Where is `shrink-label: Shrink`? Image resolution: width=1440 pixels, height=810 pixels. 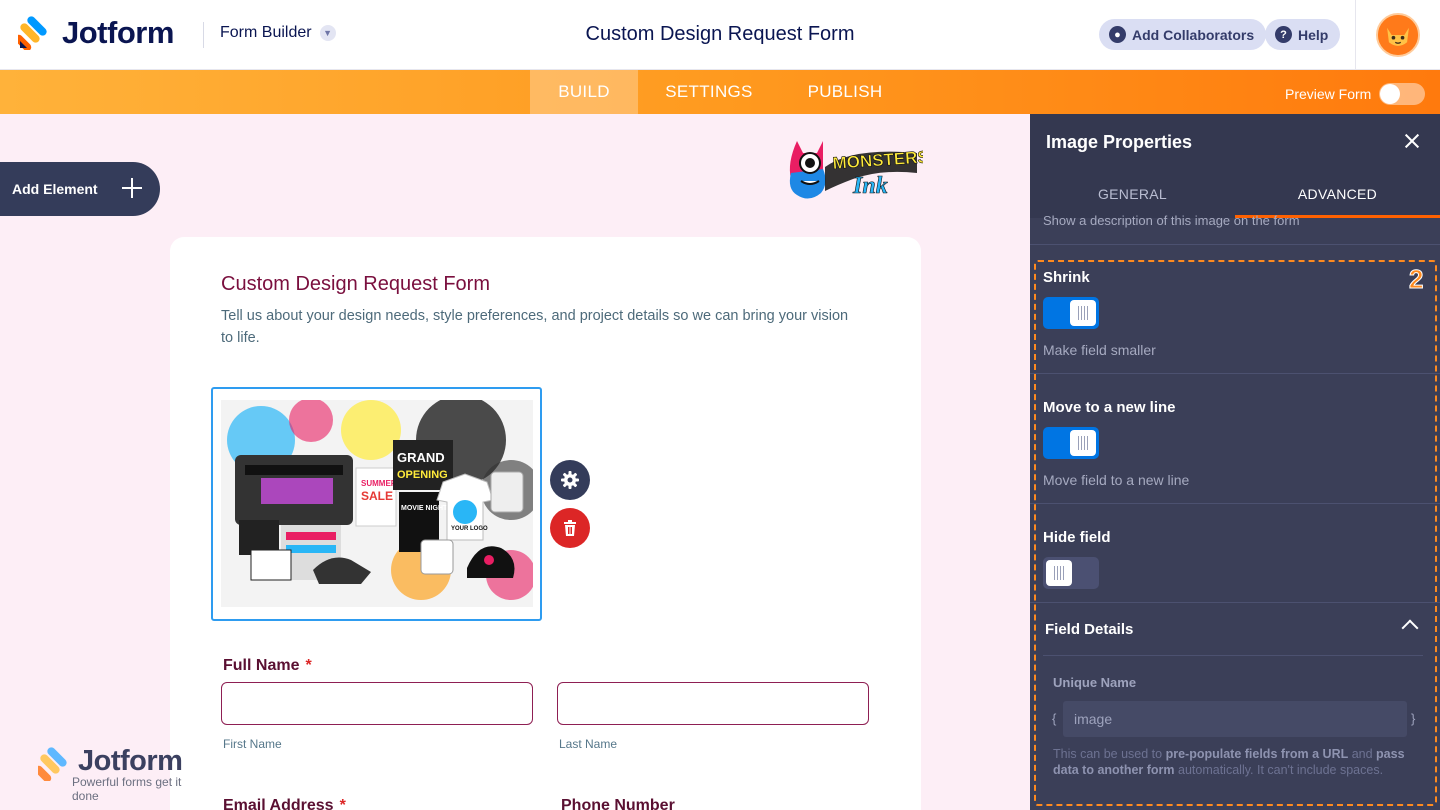
shrink-label: Shrink is located at coordinates (1066, 277).